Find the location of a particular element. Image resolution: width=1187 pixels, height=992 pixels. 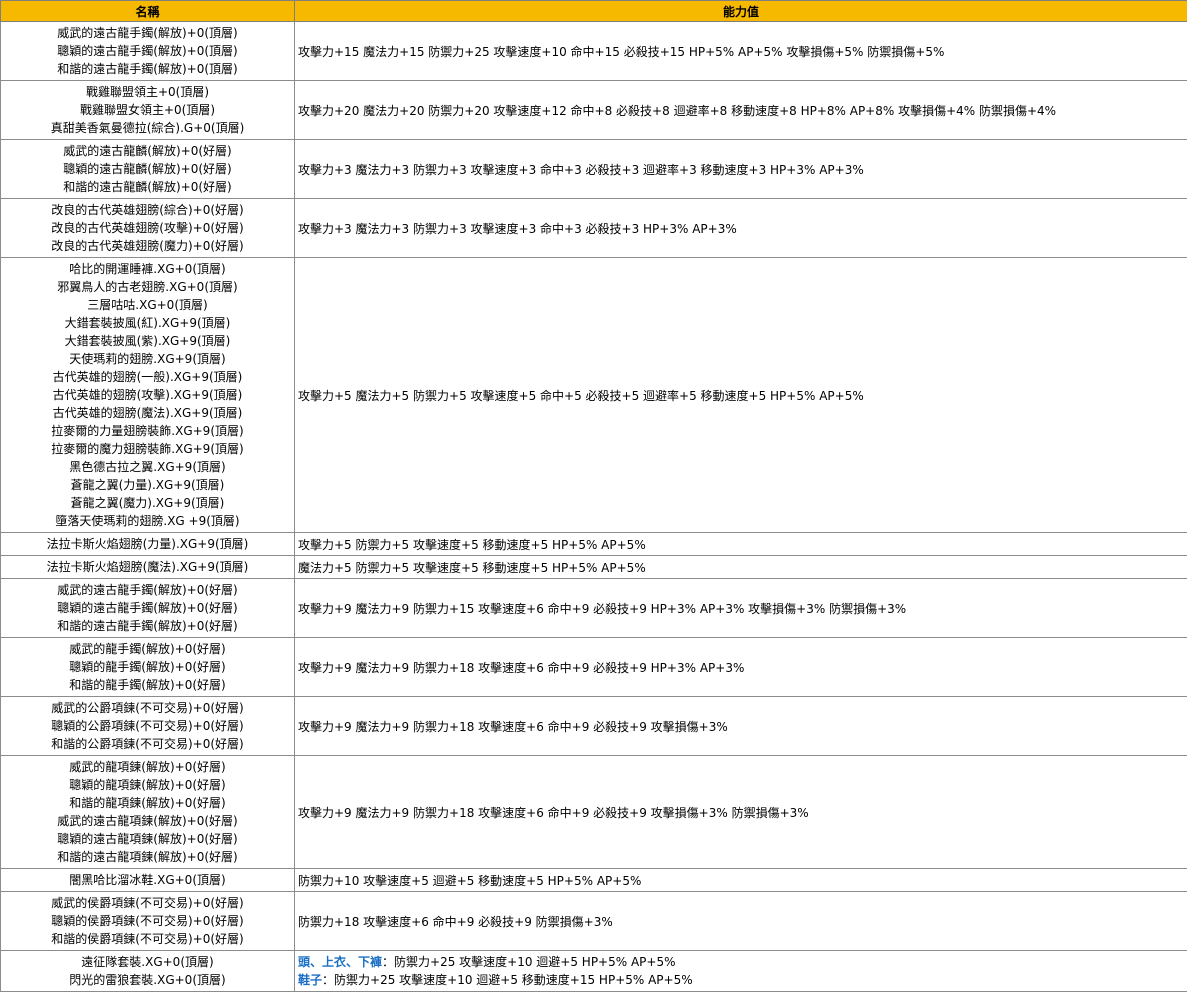

item-name: 威武的遠古龍麟(解放)+0(好層) is located at coordinates (147, 151).